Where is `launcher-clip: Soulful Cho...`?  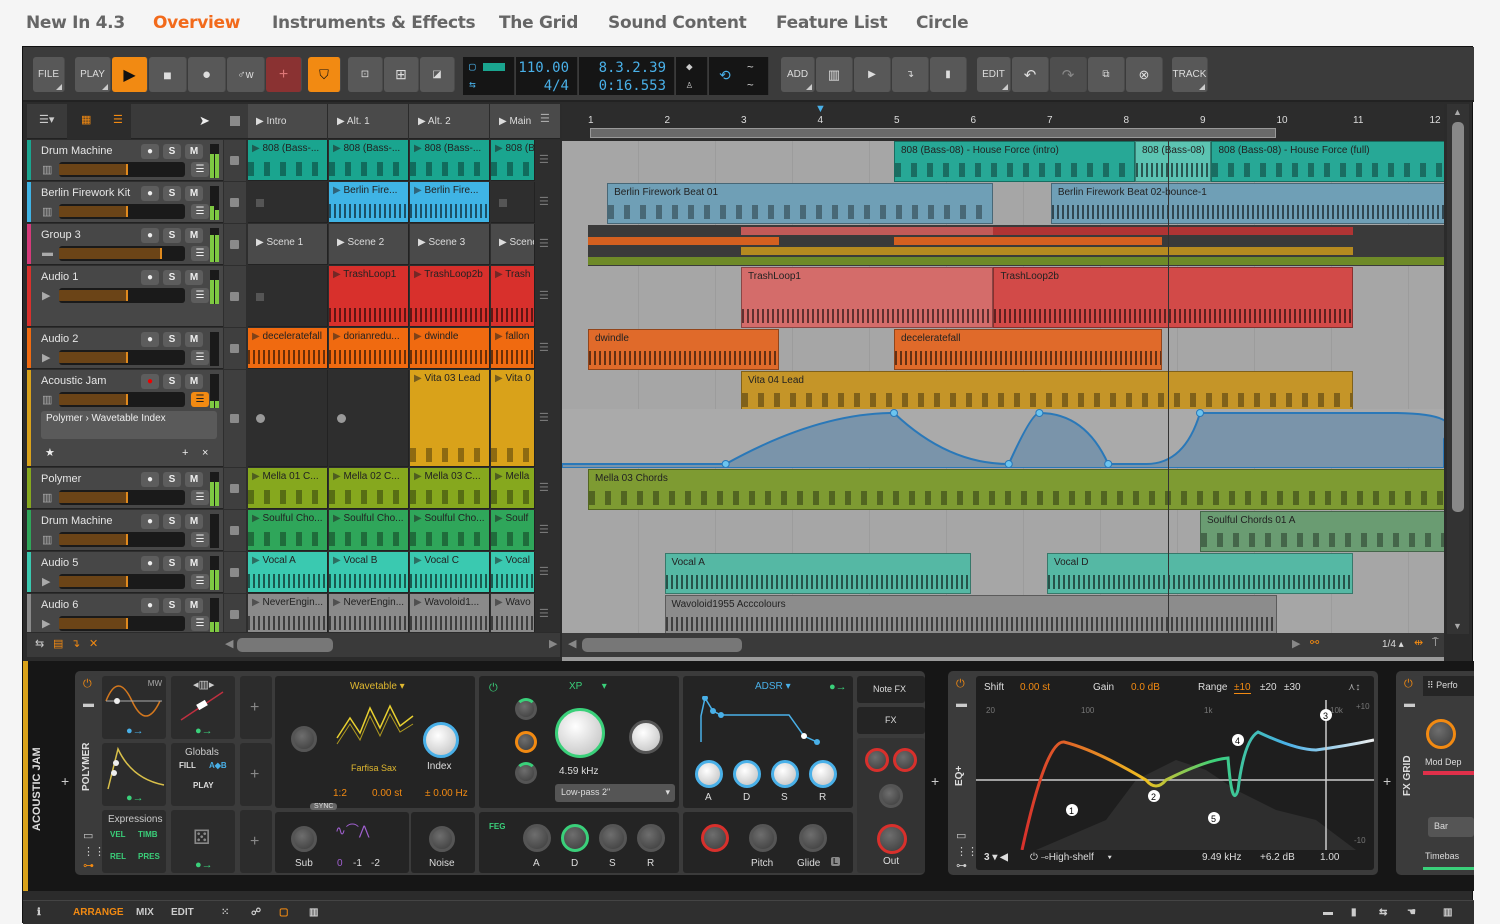
launcher-clip: Soulful Cho... is located at coordinates (450, 530).